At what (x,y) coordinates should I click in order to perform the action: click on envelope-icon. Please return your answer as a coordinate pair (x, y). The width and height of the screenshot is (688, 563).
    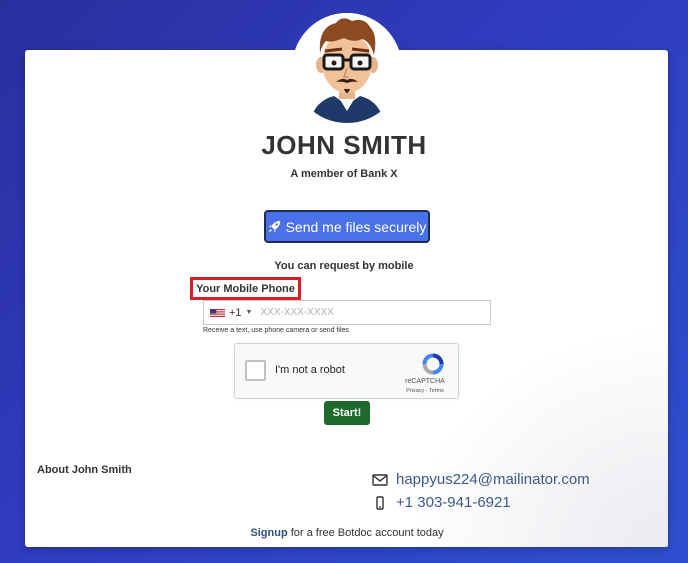
    Looking at the image, I should click on (380, 479).